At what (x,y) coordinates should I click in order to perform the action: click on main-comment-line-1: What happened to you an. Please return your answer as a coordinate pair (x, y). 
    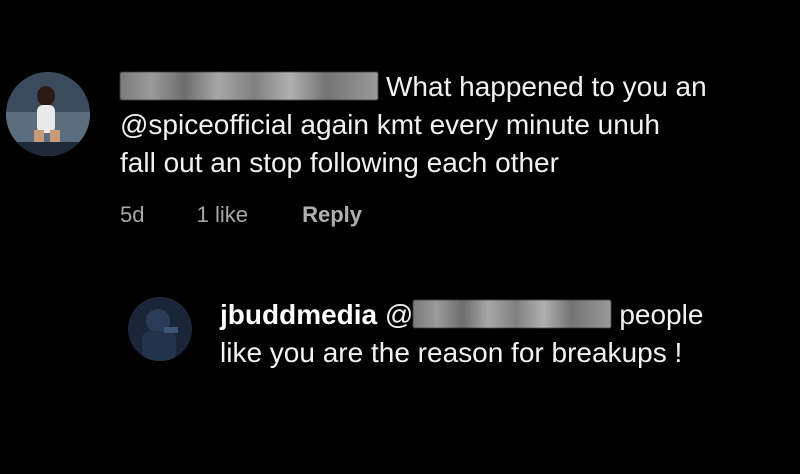
    Looking at the image, I should click on (413, 87).